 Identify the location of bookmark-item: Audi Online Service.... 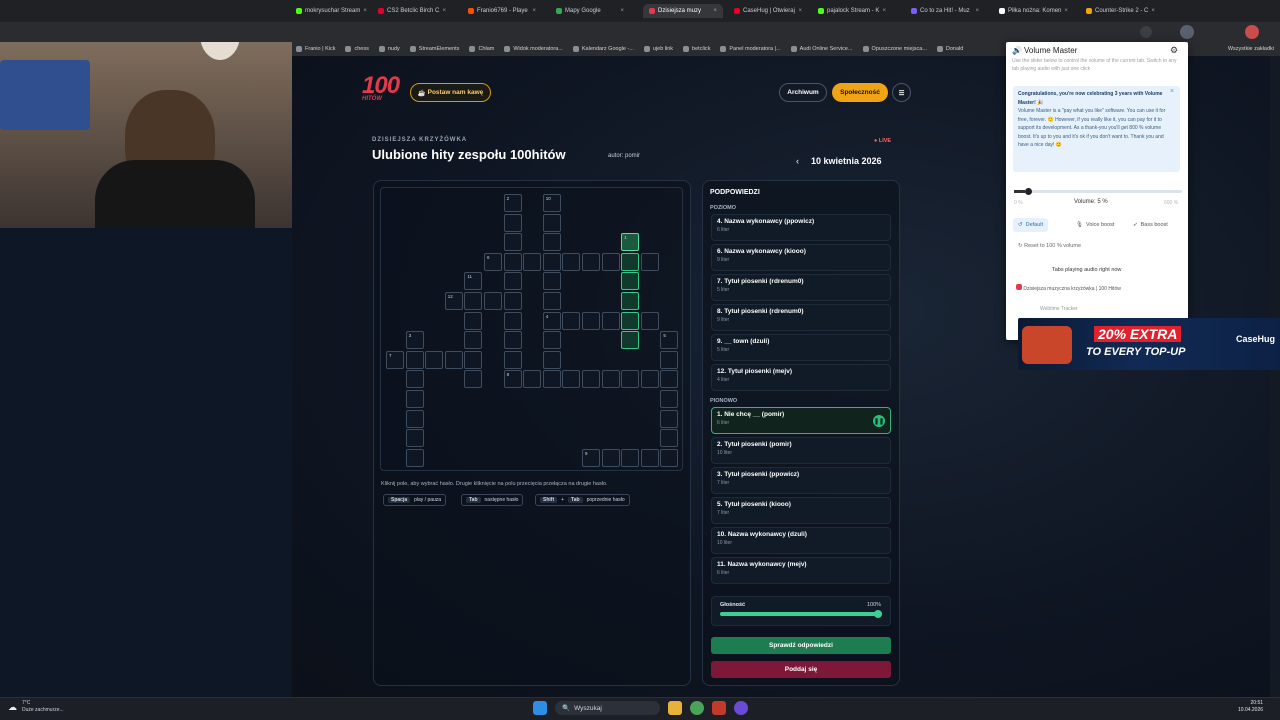
(821, 49).